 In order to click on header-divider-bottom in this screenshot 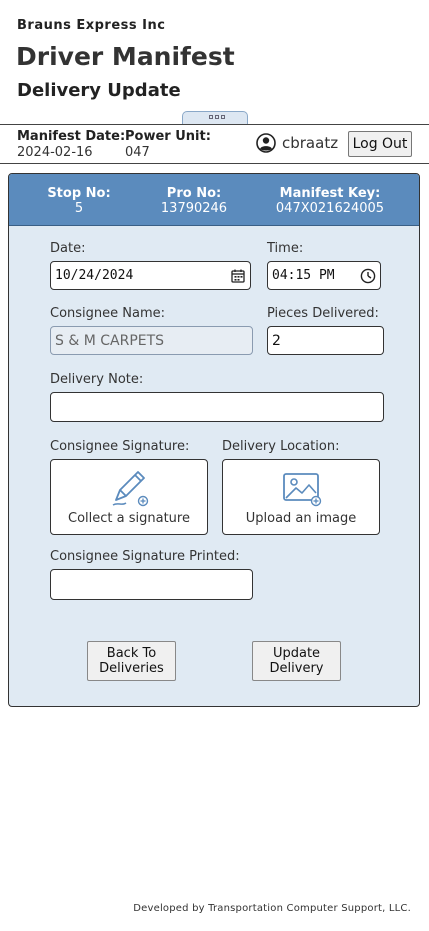, I will do `click(214, 163)`.